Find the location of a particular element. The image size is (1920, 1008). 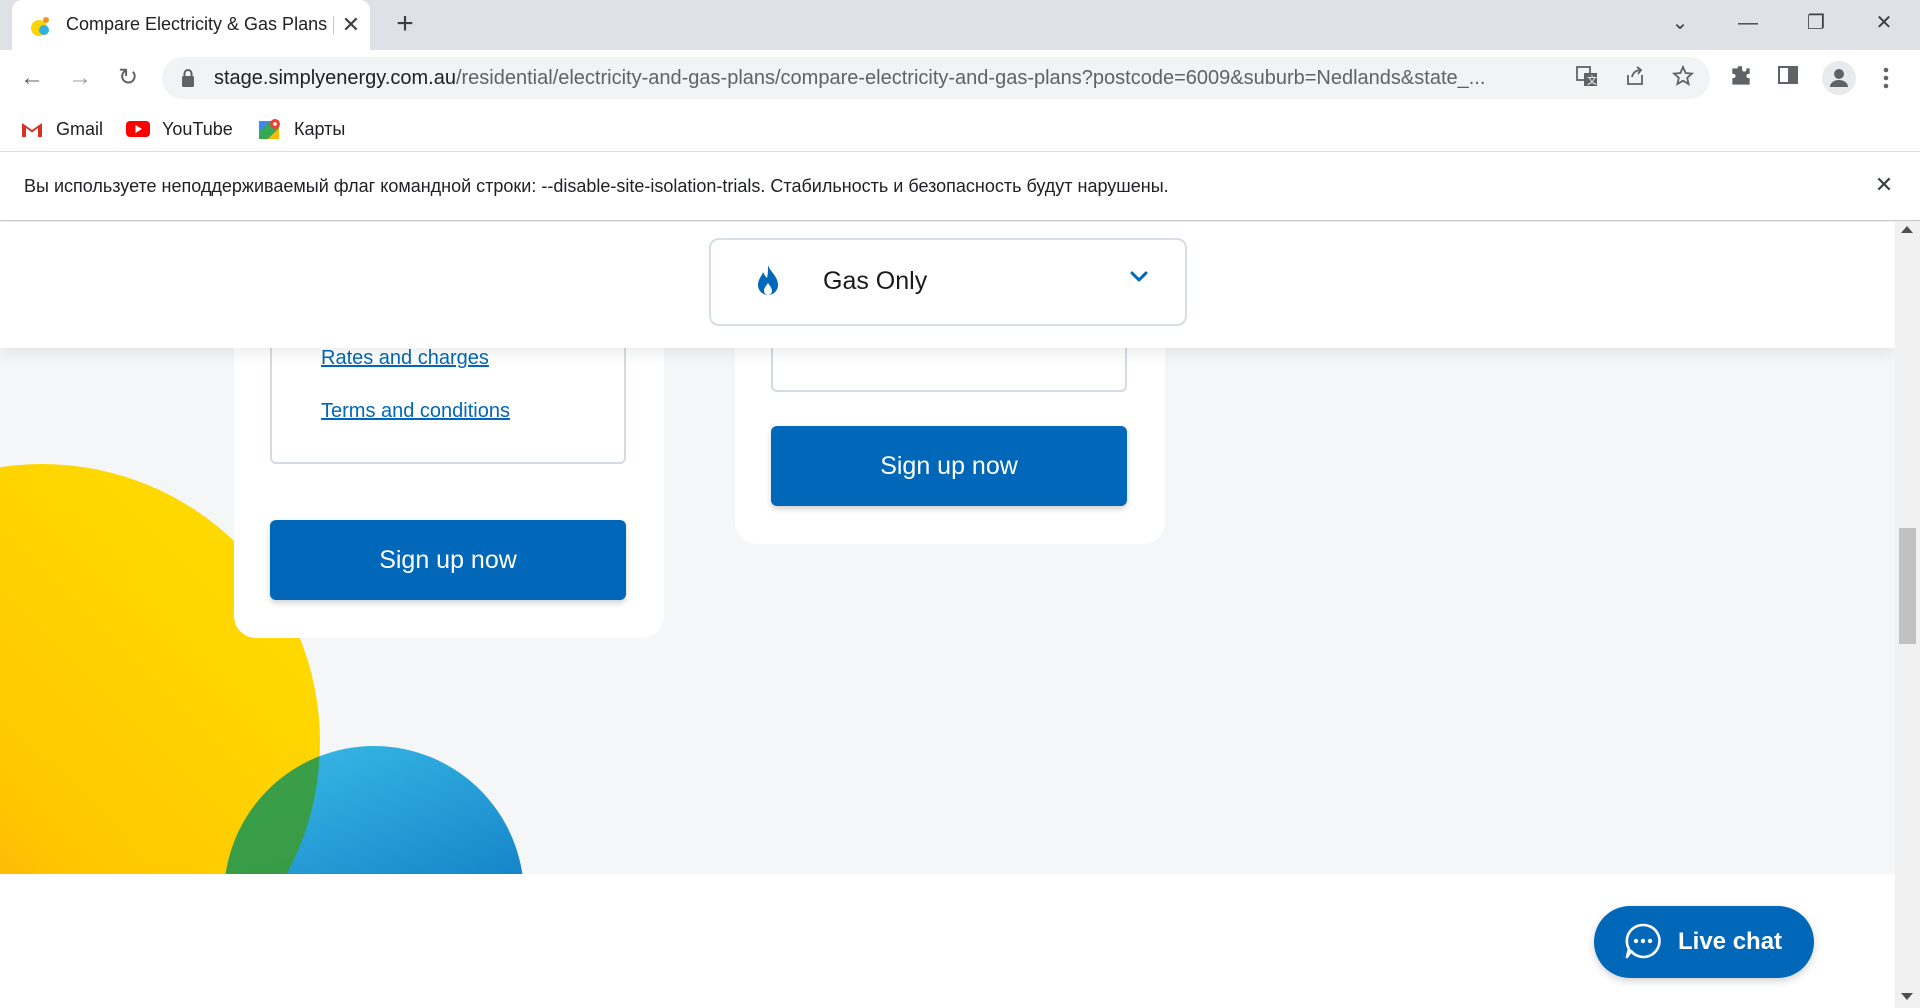

extensions-puzzle-icon is located at coordinates (1743, 78).